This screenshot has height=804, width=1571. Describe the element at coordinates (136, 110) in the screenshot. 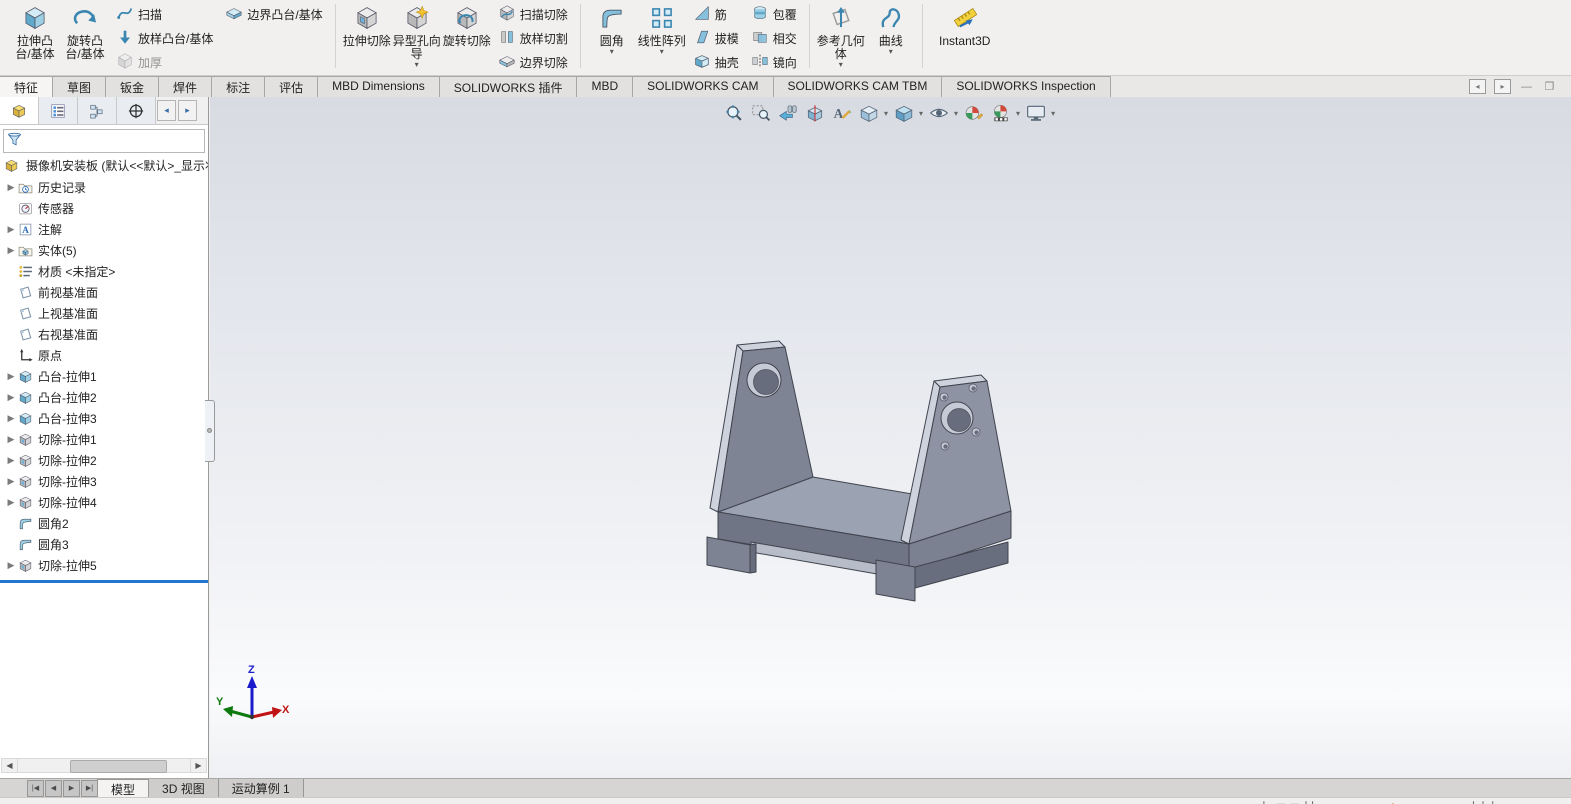

I see `panel-tab-dimxpertmanager` at that location.